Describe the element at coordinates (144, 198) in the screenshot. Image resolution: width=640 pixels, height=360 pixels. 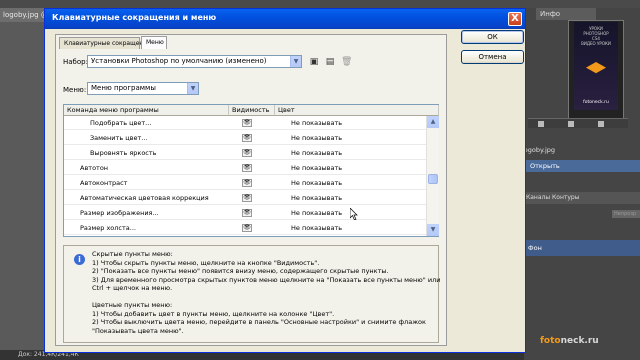
I see `menu-command-name: Автоматическая цветовая коррекция` at that location.